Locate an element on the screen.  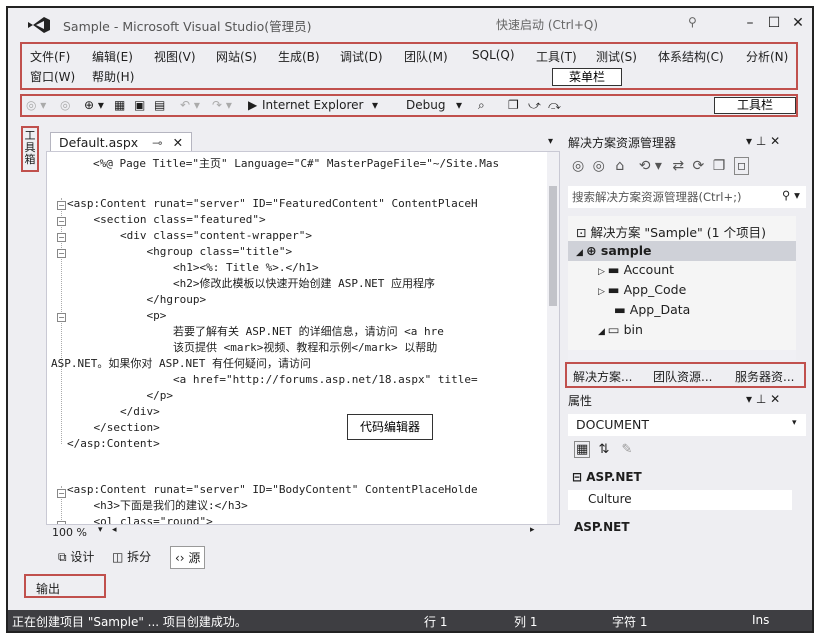
categorized-icon: ▦ is located at coordinates (582, 449).